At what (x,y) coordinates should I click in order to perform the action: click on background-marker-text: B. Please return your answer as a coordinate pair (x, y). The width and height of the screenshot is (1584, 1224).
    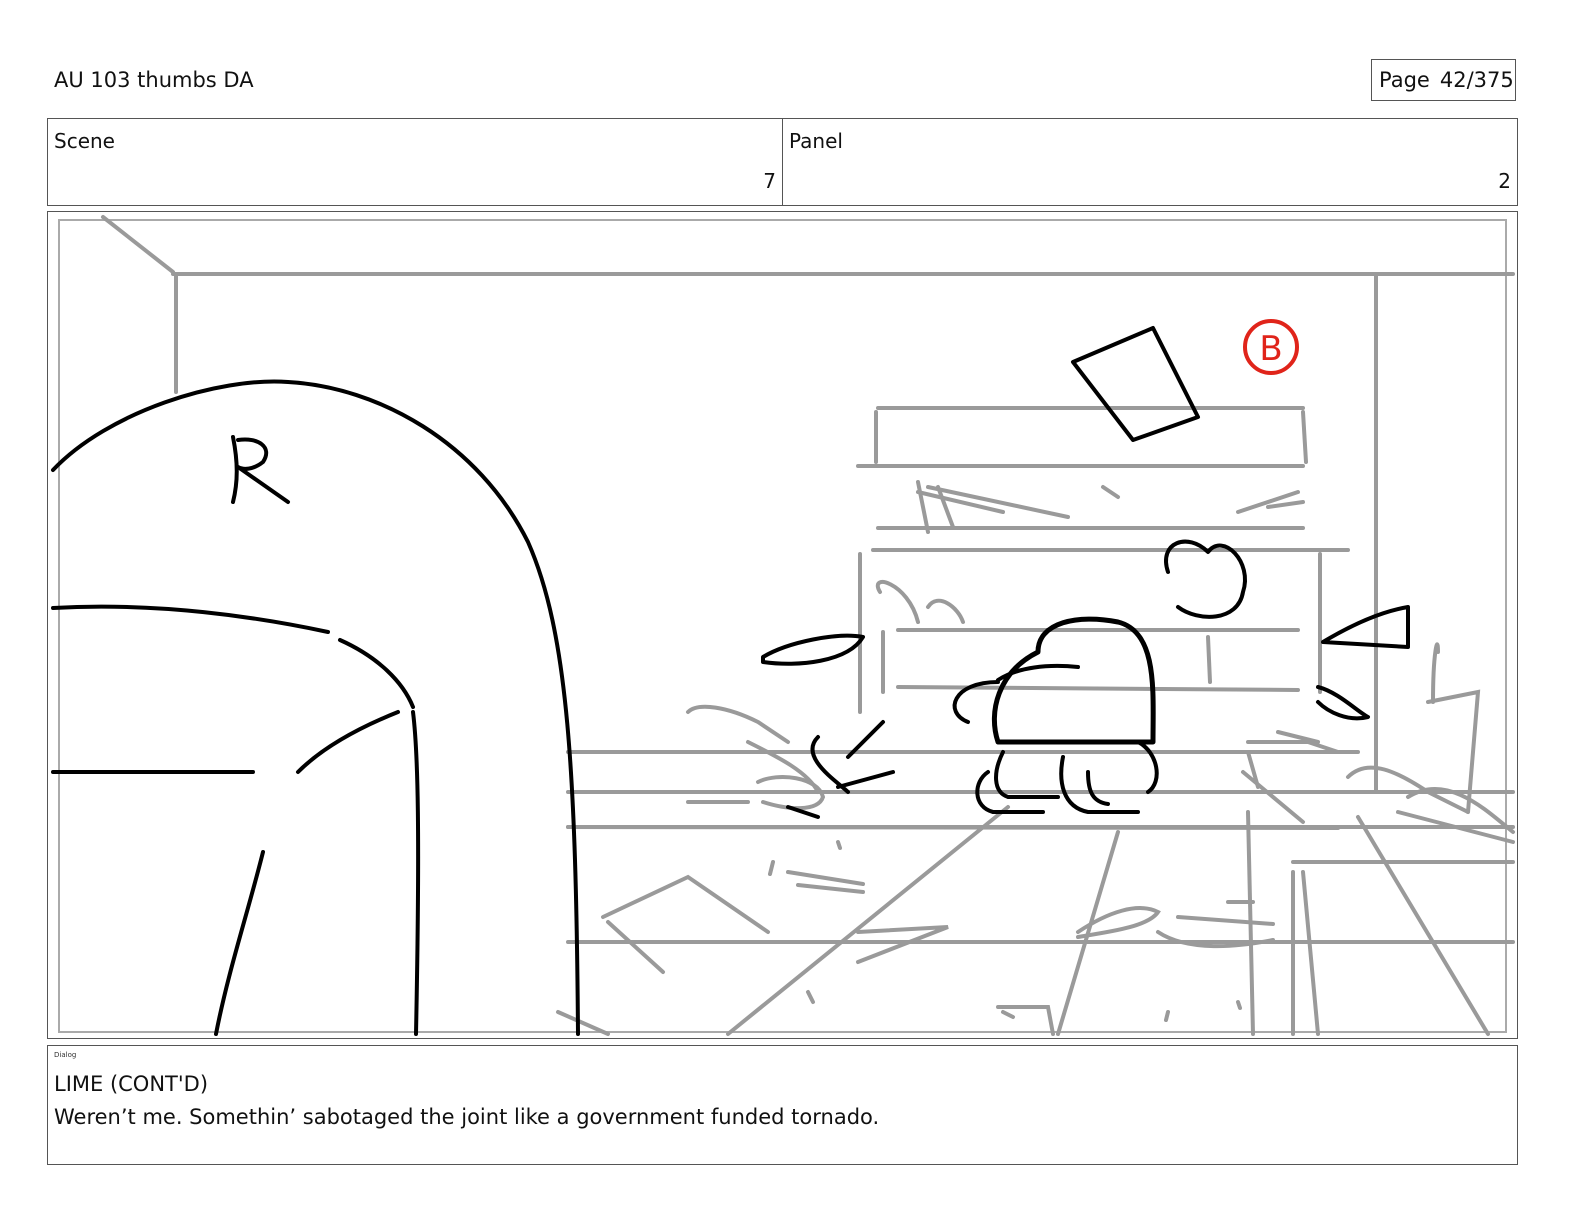
    Looking at the image, I should click on (1270, 349).